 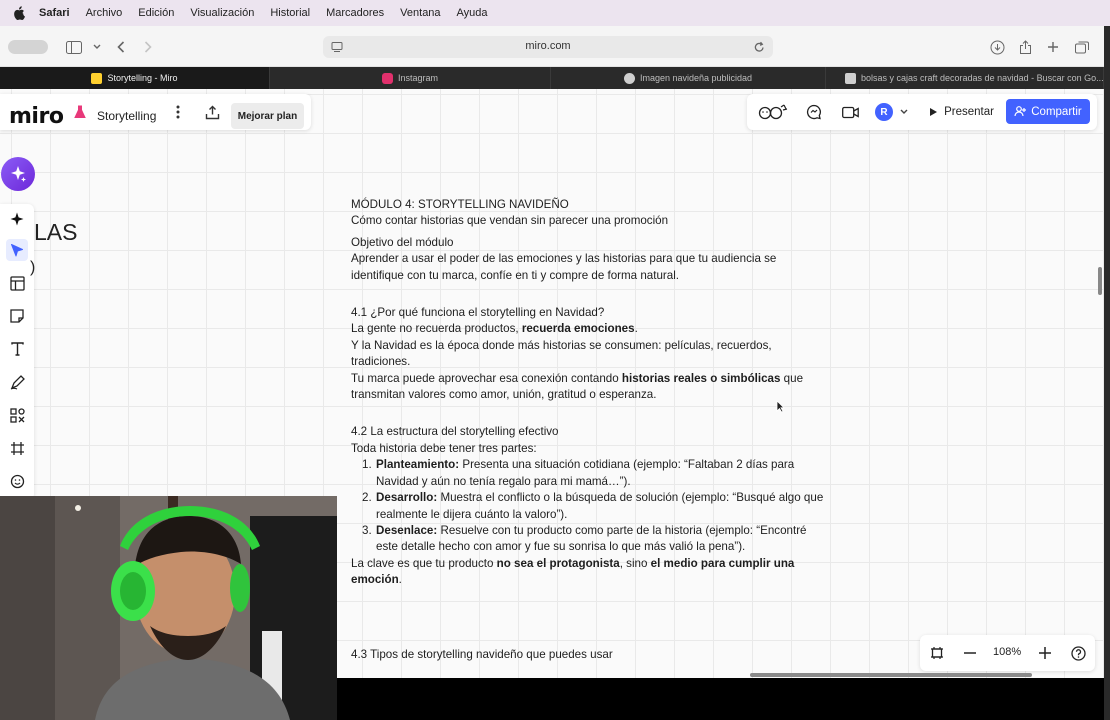 What do you see at coordinates (17, 349) in the screenshot?
I see `text-tool-icon` at bounding box center [17, 349].